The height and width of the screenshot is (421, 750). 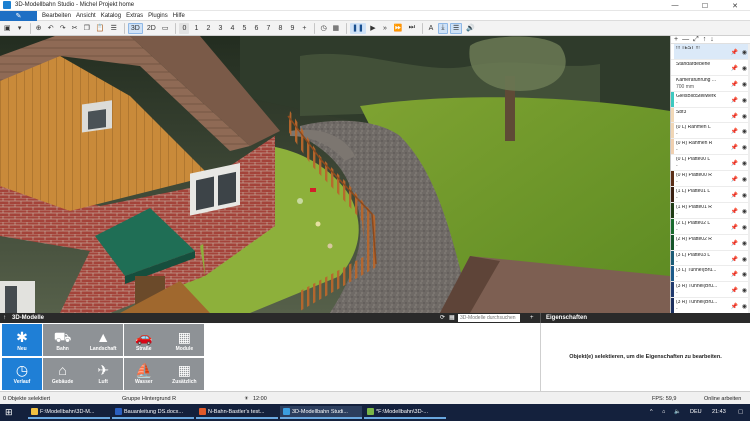 What do you see at coordinates (677, 412) in the screenshot?
I see `volume-icon: 🔈` at bounding box center [677, 412].